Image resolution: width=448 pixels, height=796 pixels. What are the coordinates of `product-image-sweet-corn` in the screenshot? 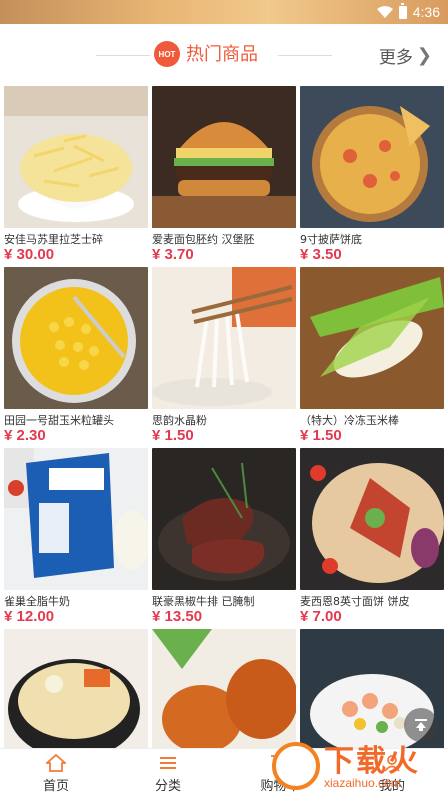 It's located at (76, 338).